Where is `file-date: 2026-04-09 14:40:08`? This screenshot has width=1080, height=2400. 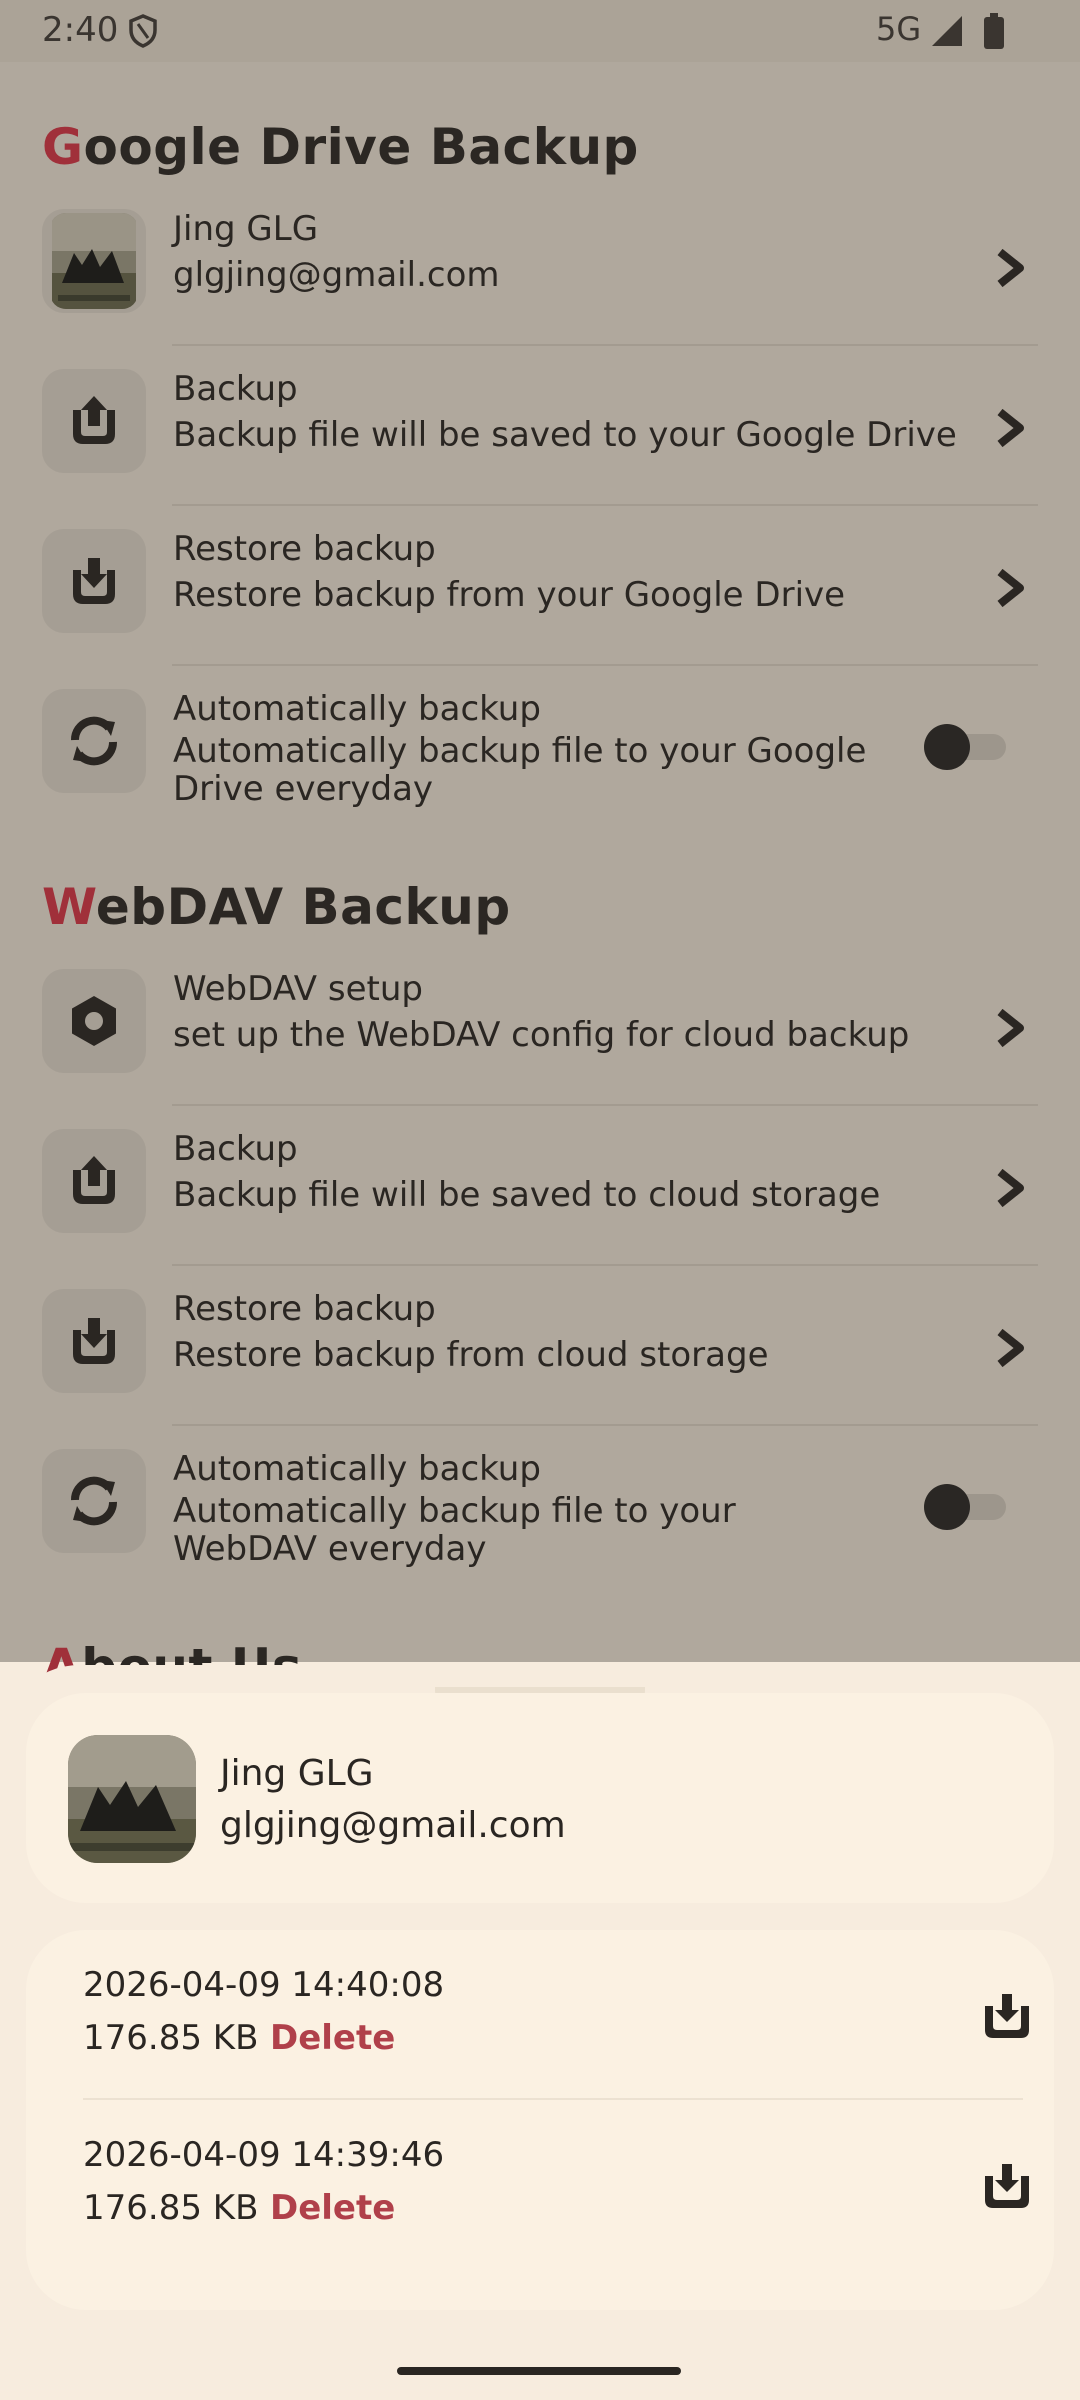
file-date: 2026-04-09 14:40:08 is located at coordinates (264, 1985).